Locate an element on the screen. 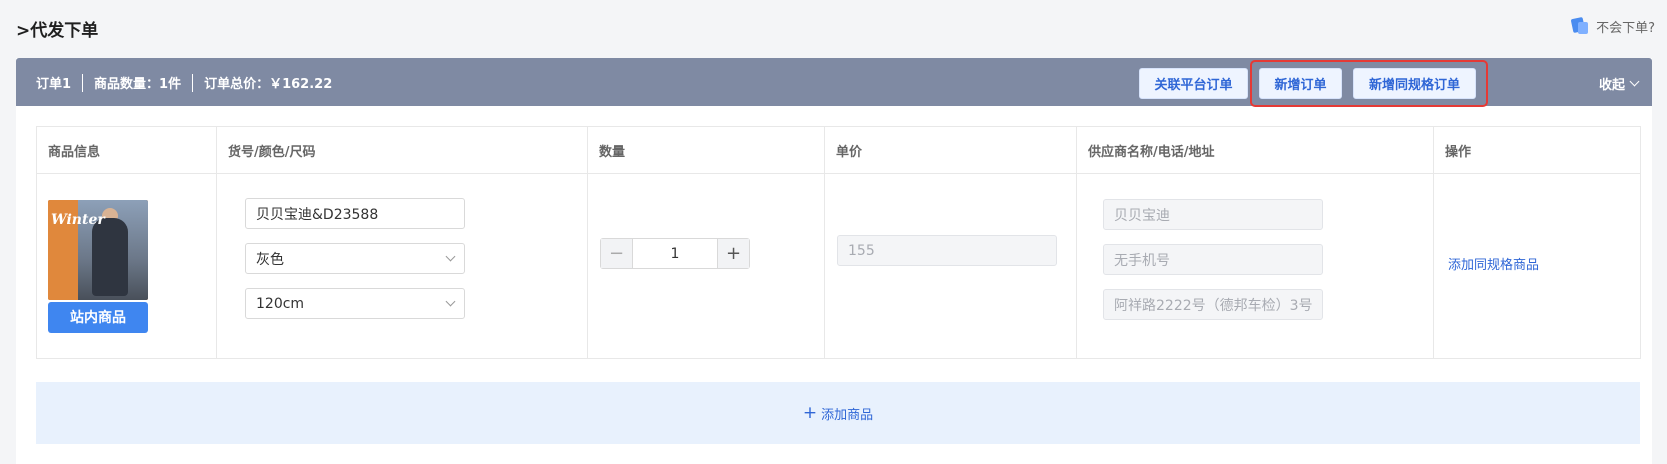  header-actions: 操作 is located at coordinates (1537, 150).